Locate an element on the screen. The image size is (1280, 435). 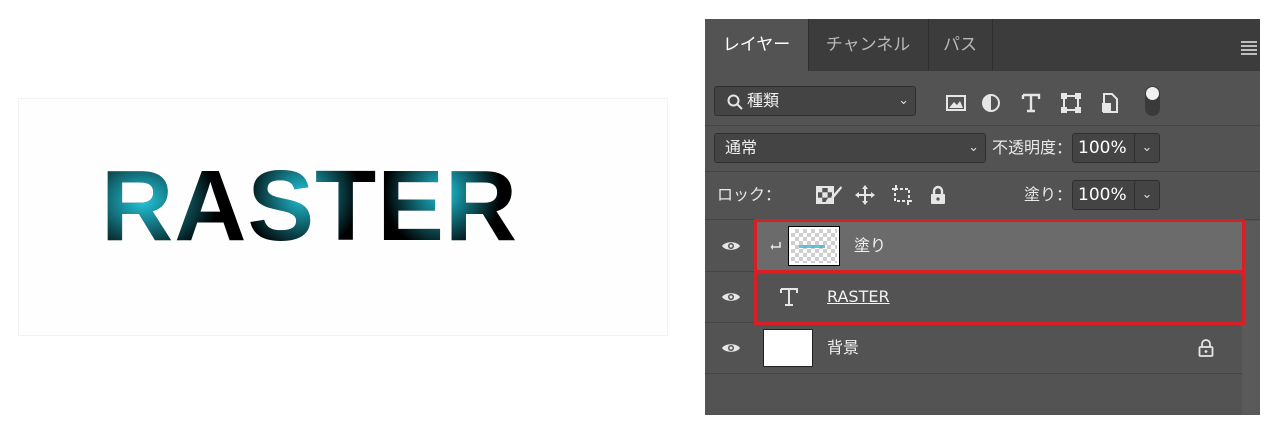
tab-paths: パス is located at coordinates (960, 45).